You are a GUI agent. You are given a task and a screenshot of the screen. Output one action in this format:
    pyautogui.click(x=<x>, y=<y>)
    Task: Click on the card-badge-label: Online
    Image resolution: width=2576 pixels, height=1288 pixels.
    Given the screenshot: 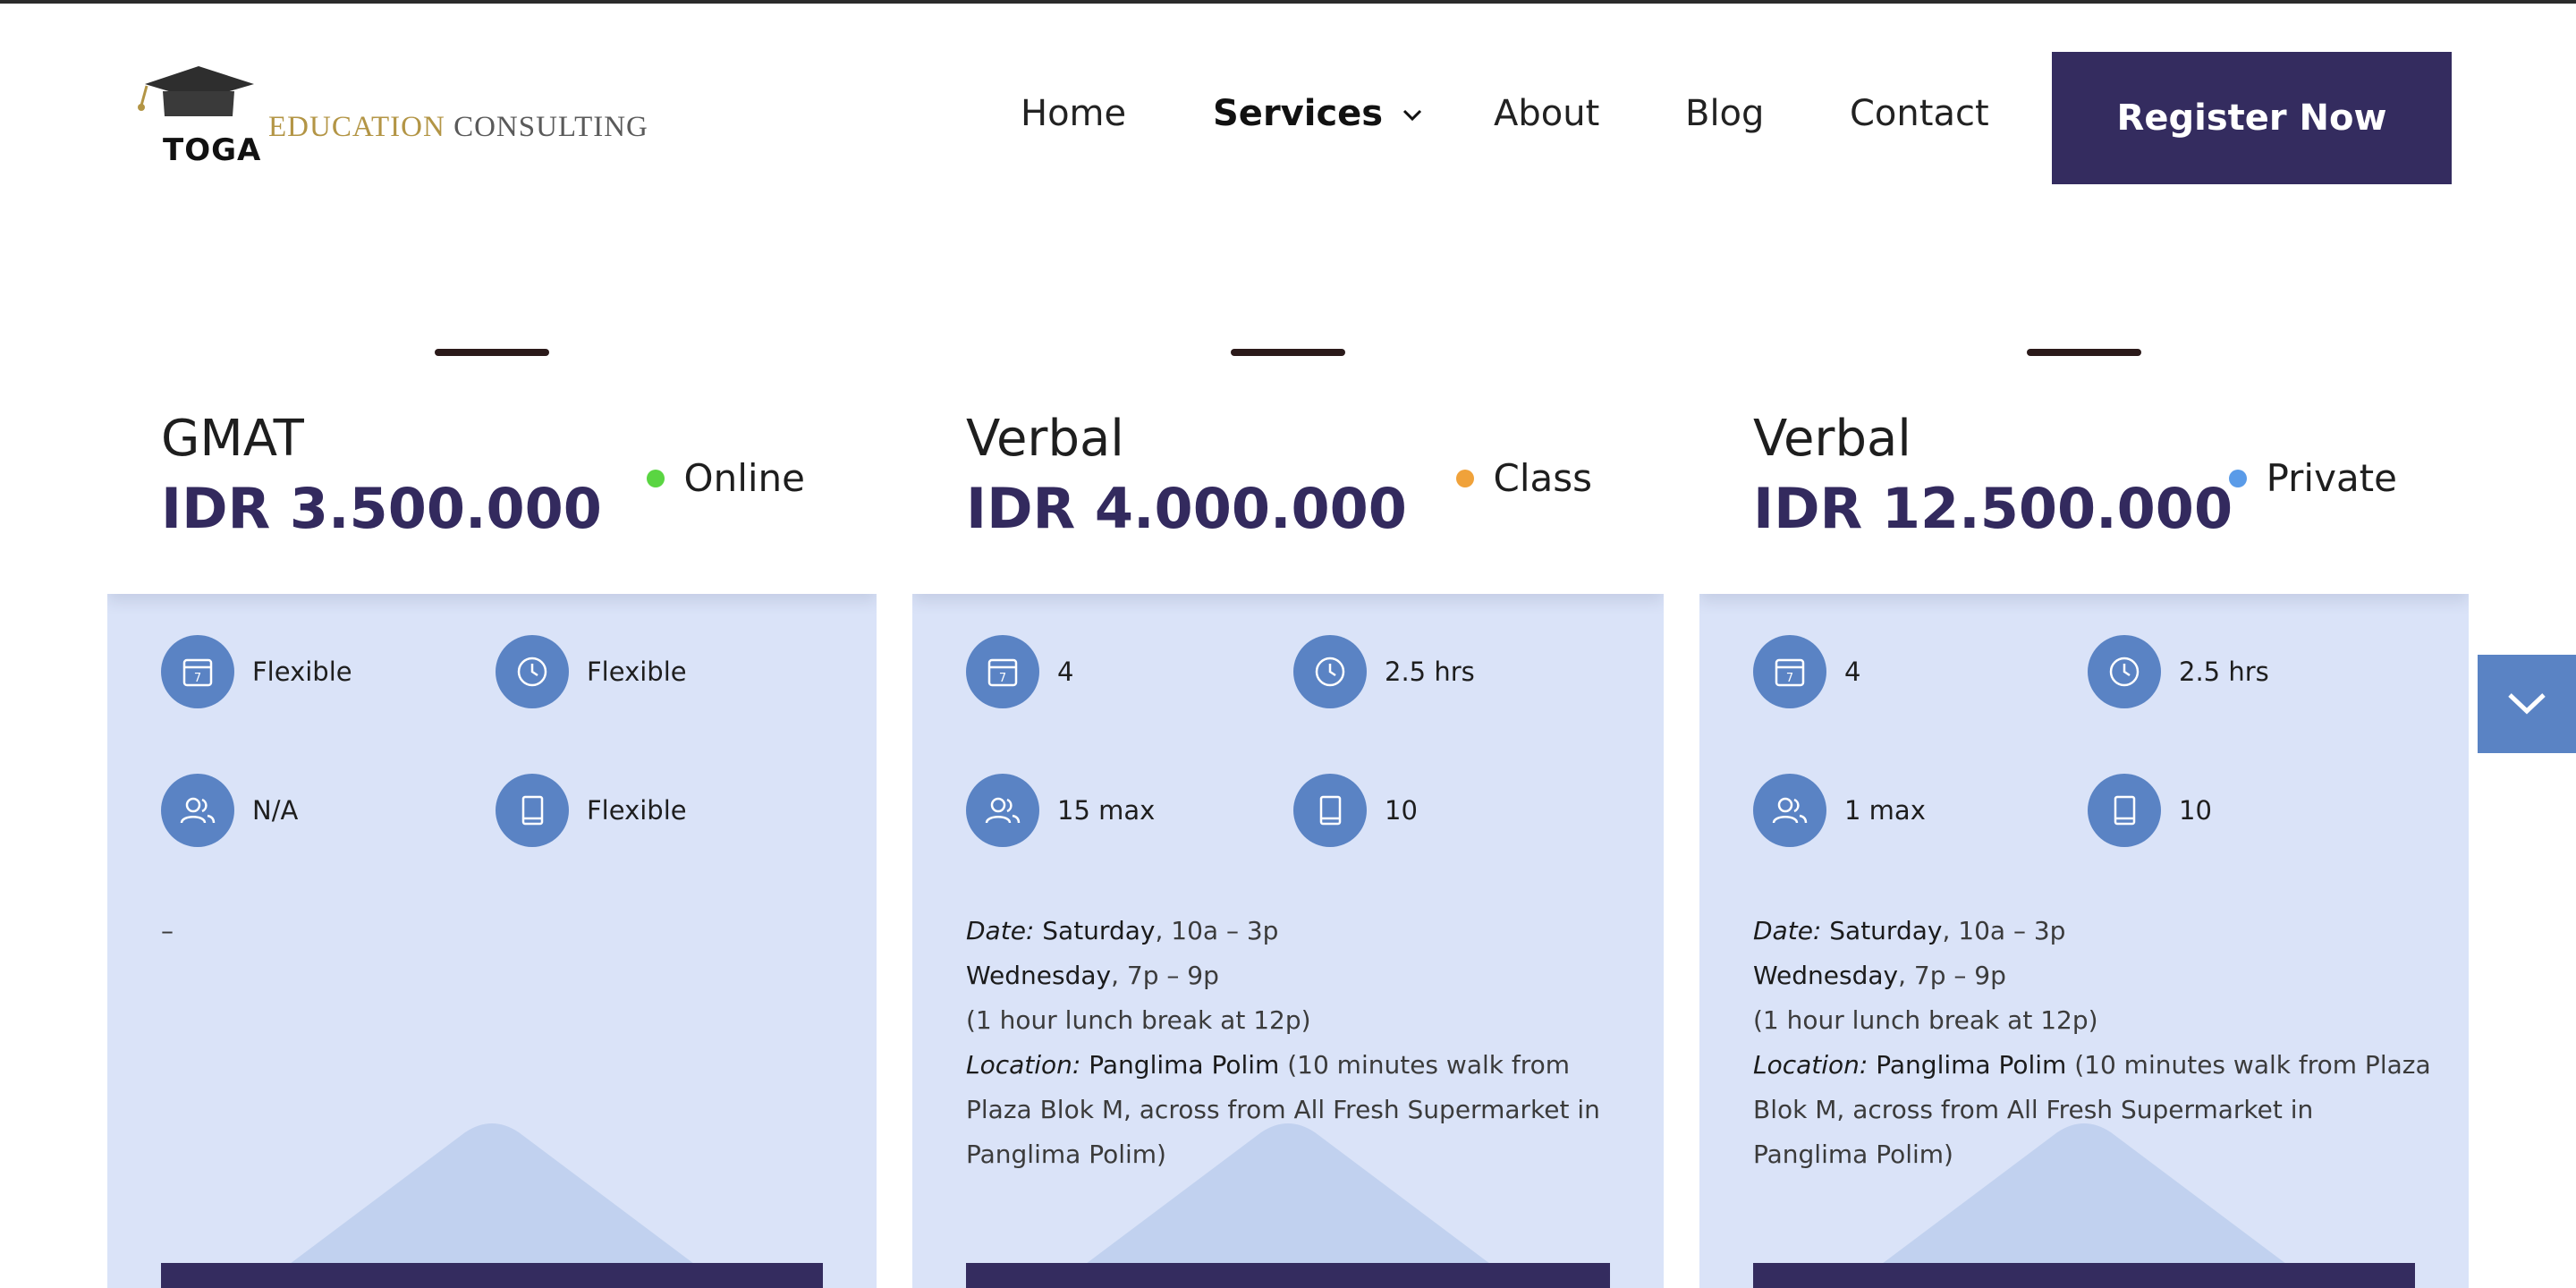 What is the action you would take?
    pyautogui.click(x=744, y=478)
    